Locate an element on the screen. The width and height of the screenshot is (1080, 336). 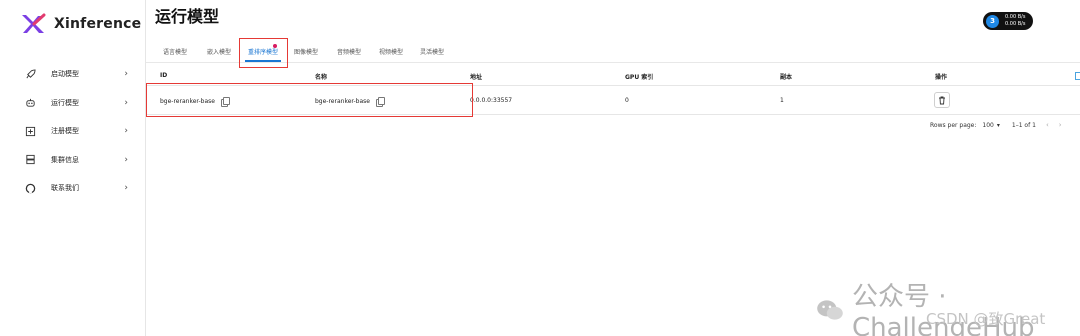
brand-name: Xinference is located at coordinates (98, 24).